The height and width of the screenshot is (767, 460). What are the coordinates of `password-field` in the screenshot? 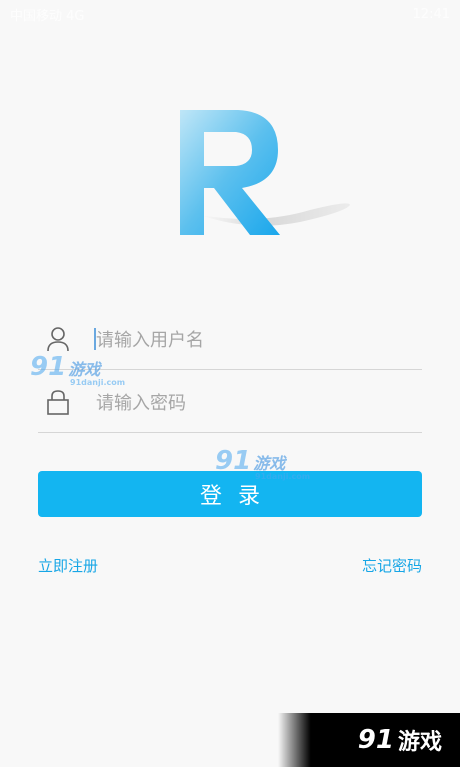 It's located at (230, 402).